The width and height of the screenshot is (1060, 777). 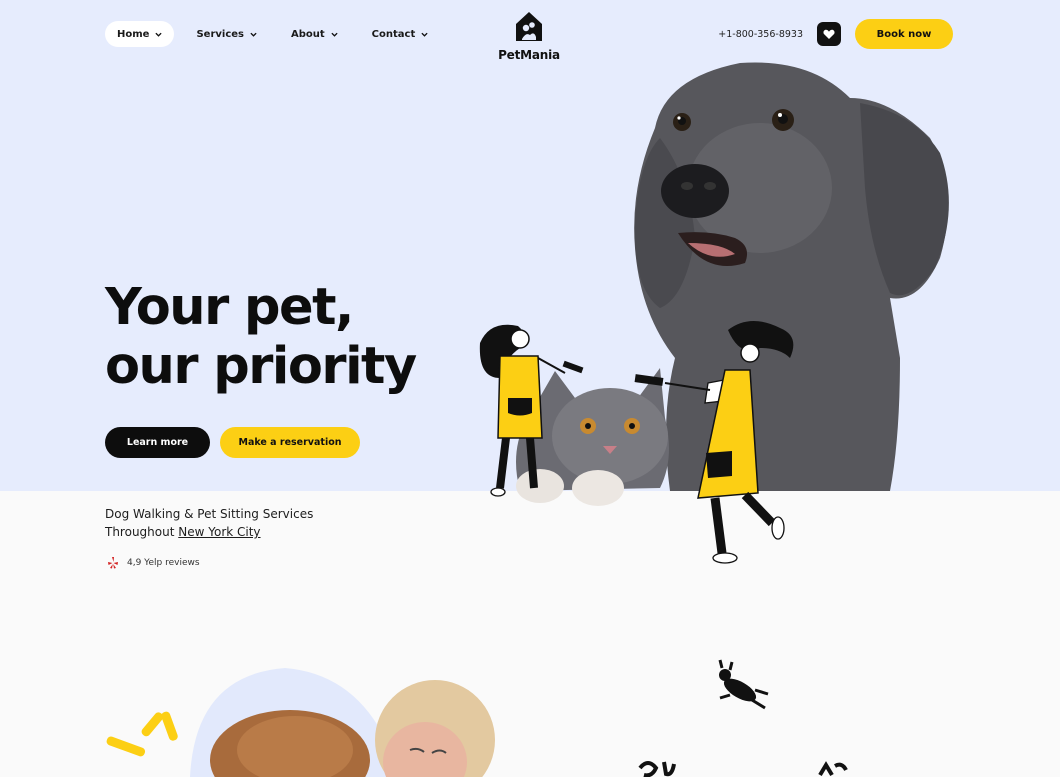 I want to click on section-heading-fragment, so click(x=657, y=769).